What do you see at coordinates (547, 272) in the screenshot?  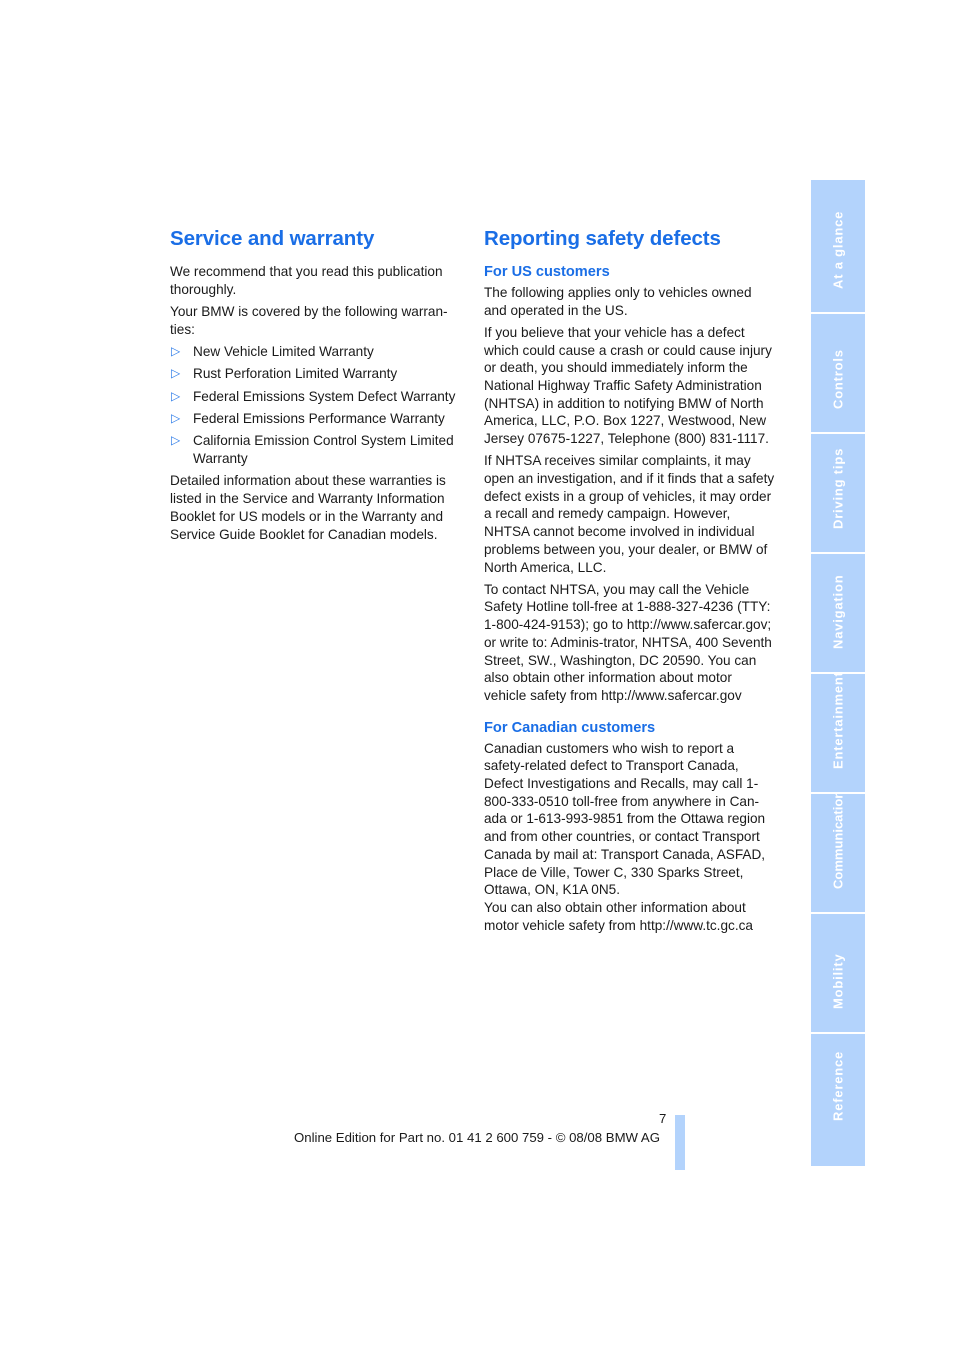 I see `us-customers-heading: For US customers` at bounding box center [547, 272].